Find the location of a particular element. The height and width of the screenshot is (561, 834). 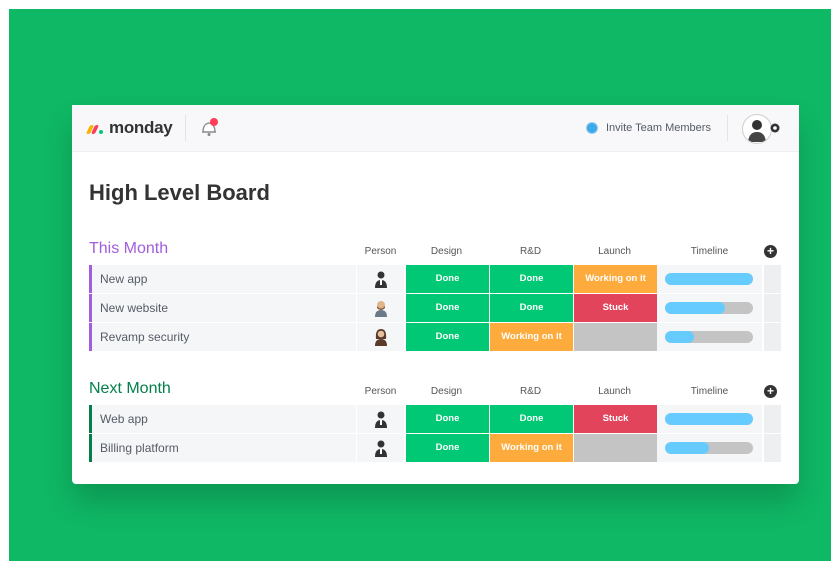

user-avatar-icon is located at coordinates (757, 129).